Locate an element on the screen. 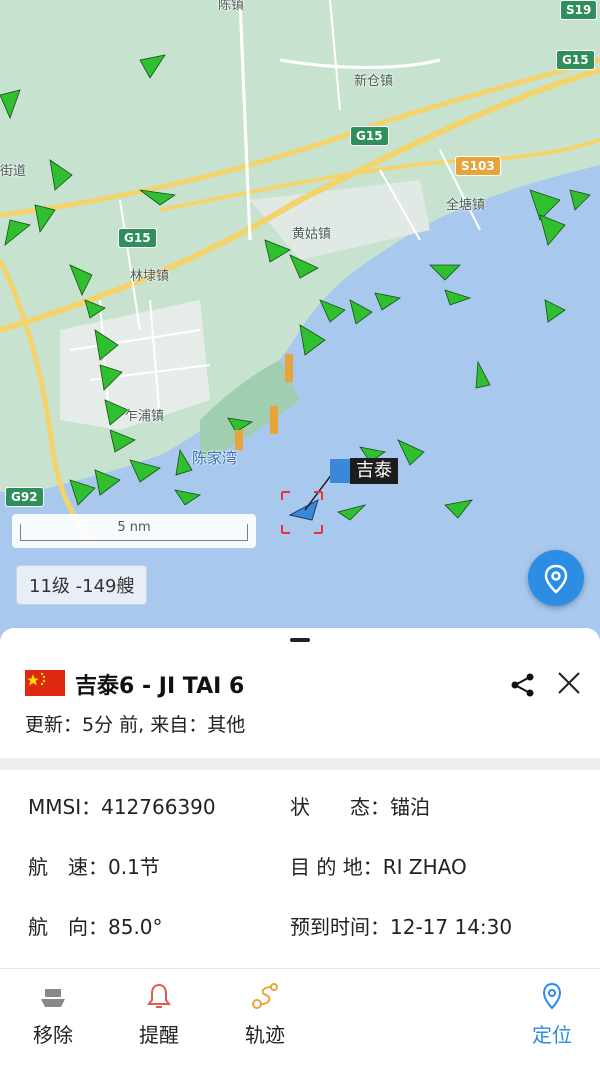 The image size is (600, 1068). scale-bar: 5 nm is located at coordinates (134, 531).